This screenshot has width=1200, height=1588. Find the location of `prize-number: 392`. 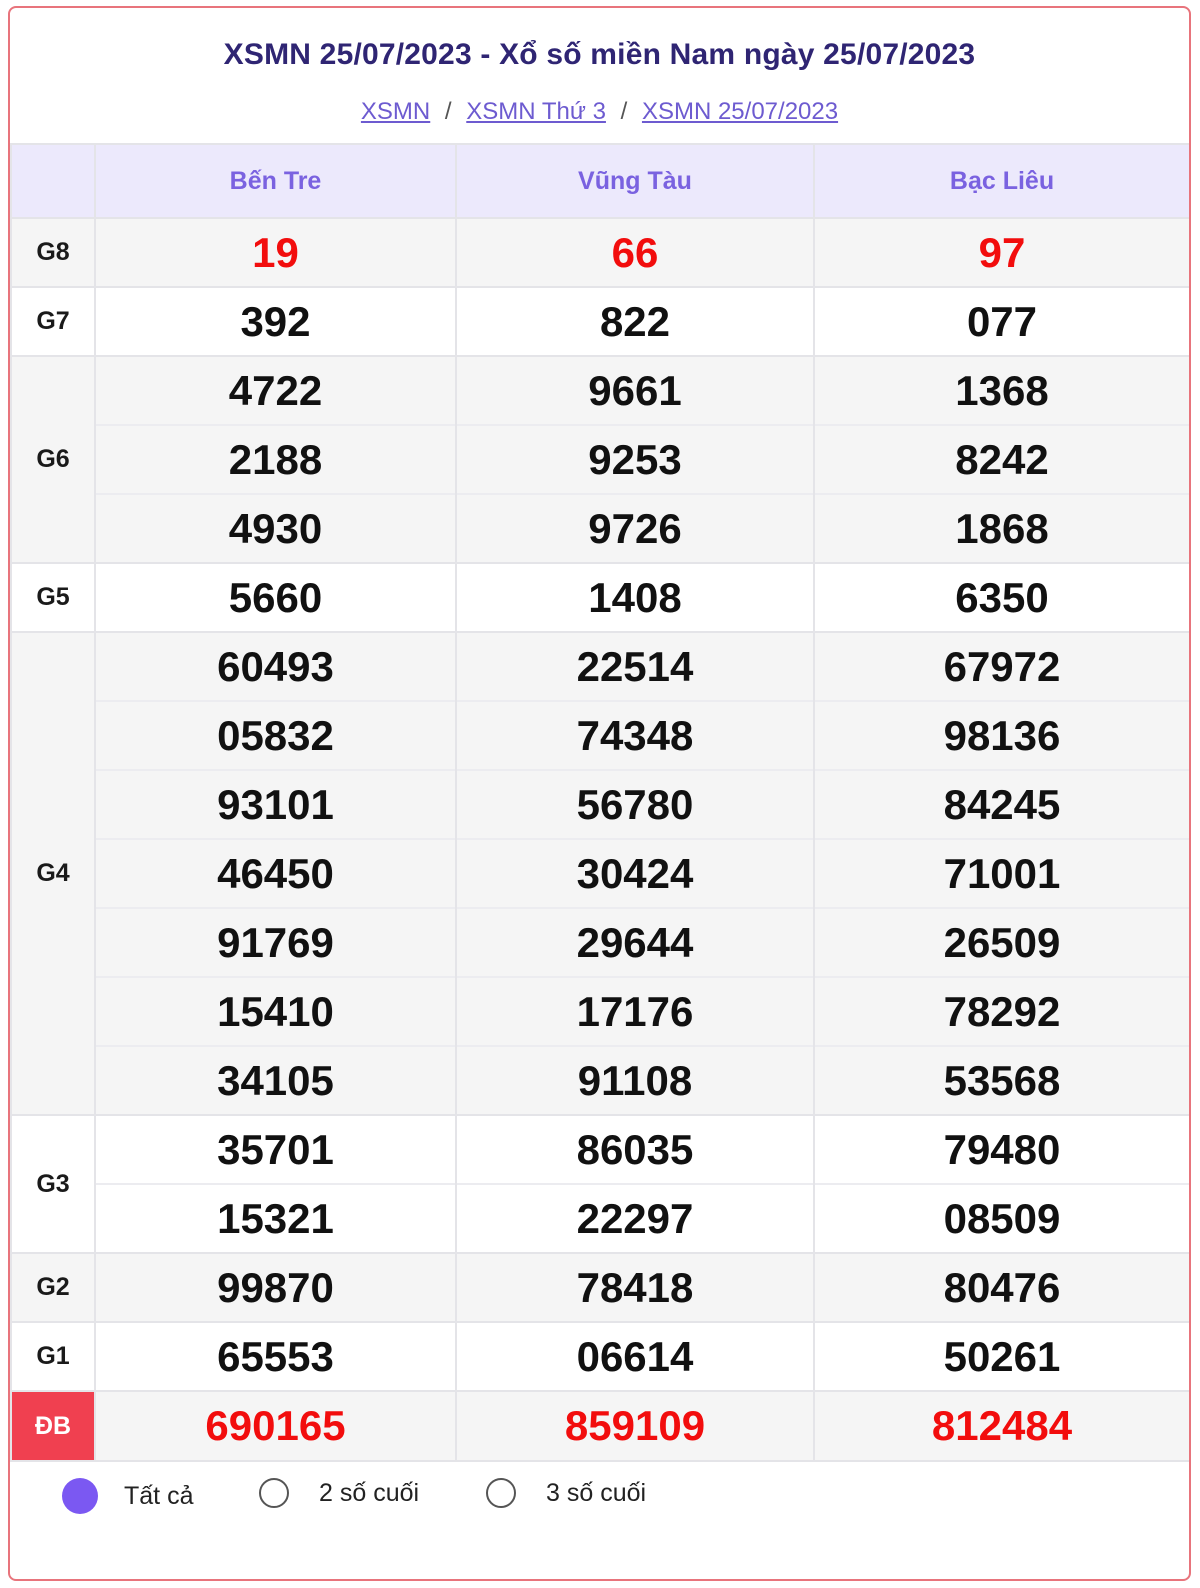

prize-number: 392 is located at coordinates (275, 321).